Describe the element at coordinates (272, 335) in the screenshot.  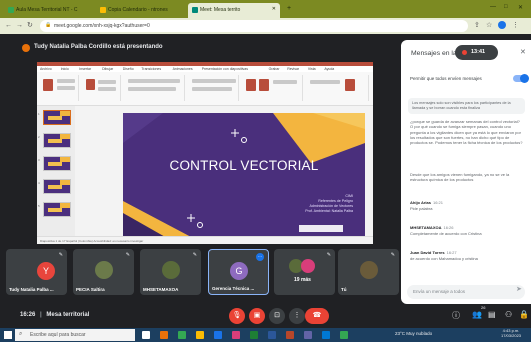
I see `word-icon` at that location.